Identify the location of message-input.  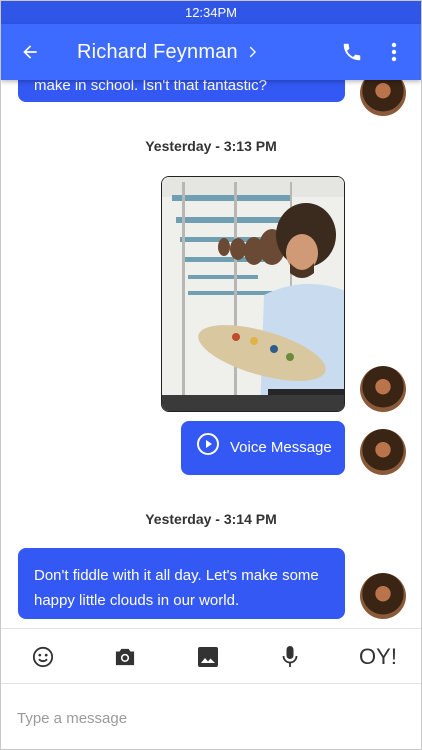
(212, 718).